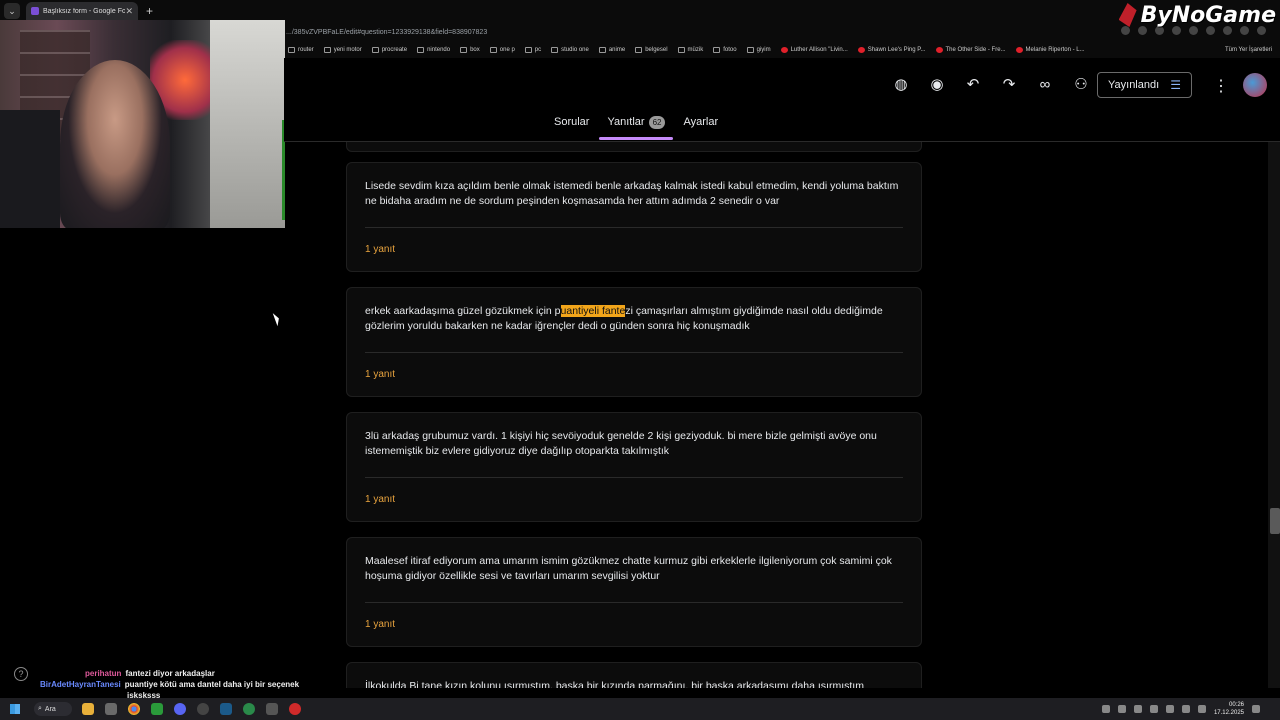  I want to click on bookmark-item: one p, so click(502, 50).